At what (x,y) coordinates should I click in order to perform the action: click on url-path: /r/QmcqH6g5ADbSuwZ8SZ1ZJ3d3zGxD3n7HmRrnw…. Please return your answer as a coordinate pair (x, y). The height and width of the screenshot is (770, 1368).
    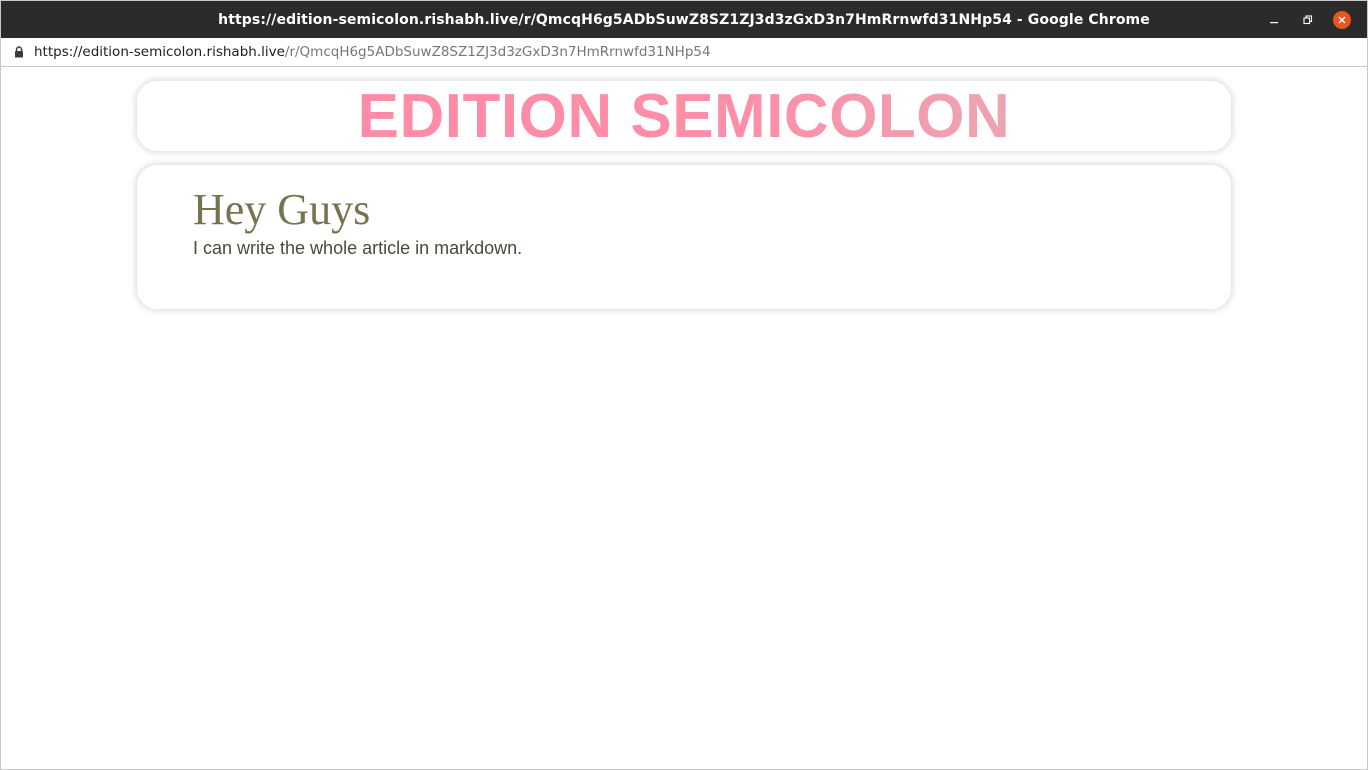
    Looking at the image, I should click on (497, 52).